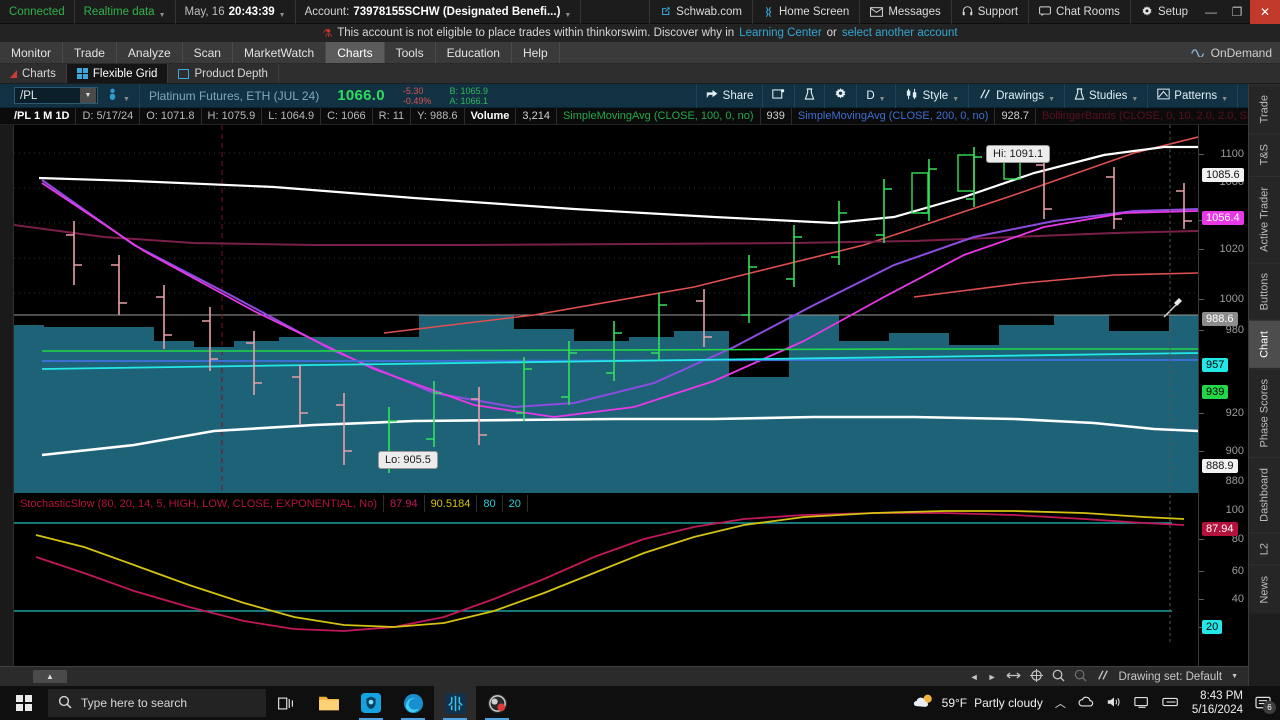 The image size is (1280, 720). I want to click on drawings-button: Drawings ▼, so click(1016, 95).